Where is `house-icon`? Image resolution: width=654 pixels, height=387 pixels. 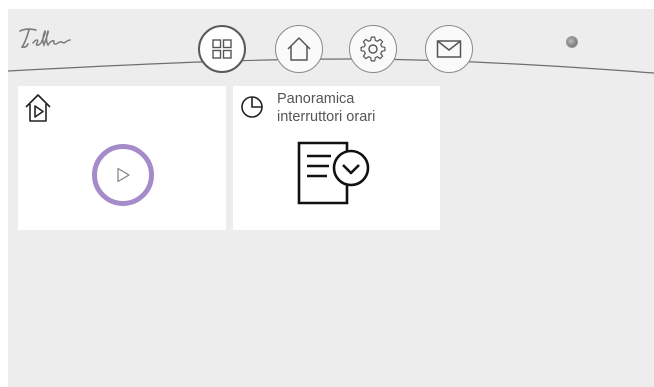 house-icon is located at coordinates (299, 49).